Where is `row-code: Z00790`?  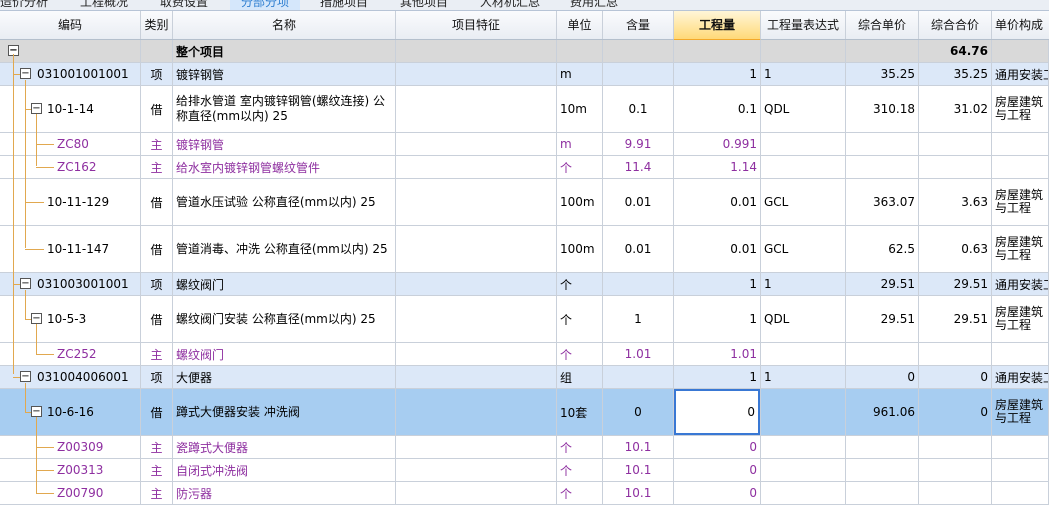
row-code: Z00790 is located at coordinates (70, 493).